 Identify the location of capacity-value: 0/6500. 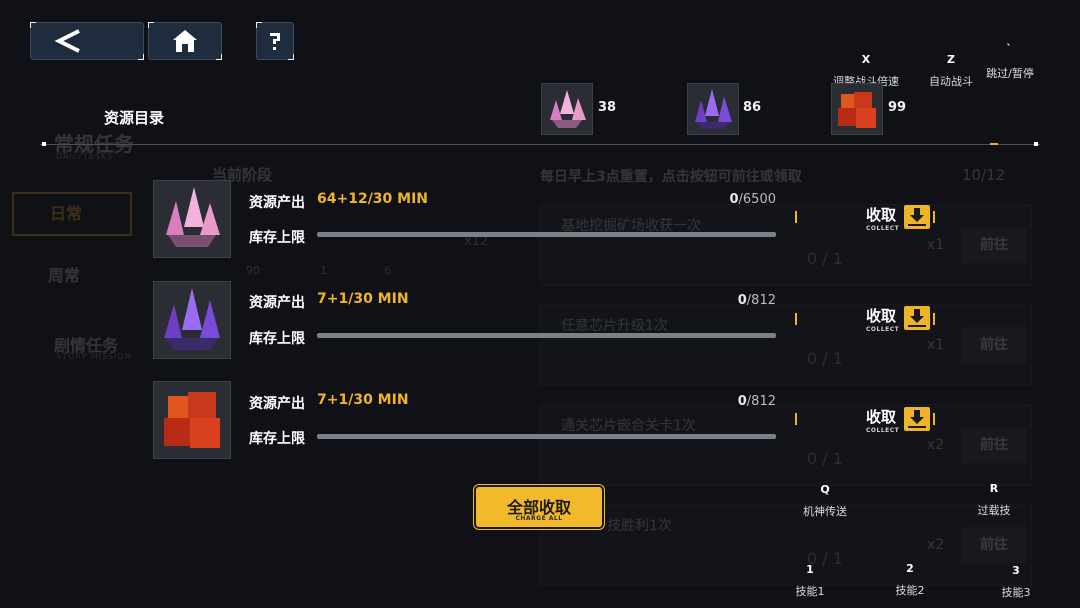
(733, 199).